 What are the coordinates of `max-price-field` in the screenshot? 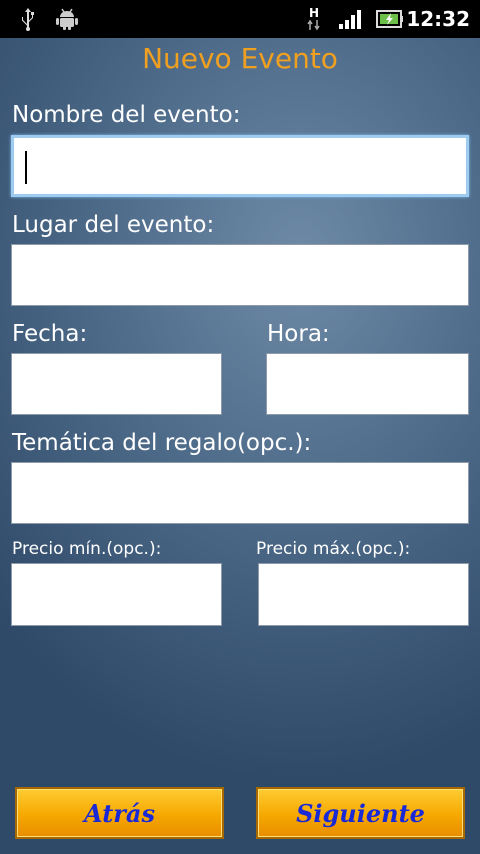 It's located at (363, 594).